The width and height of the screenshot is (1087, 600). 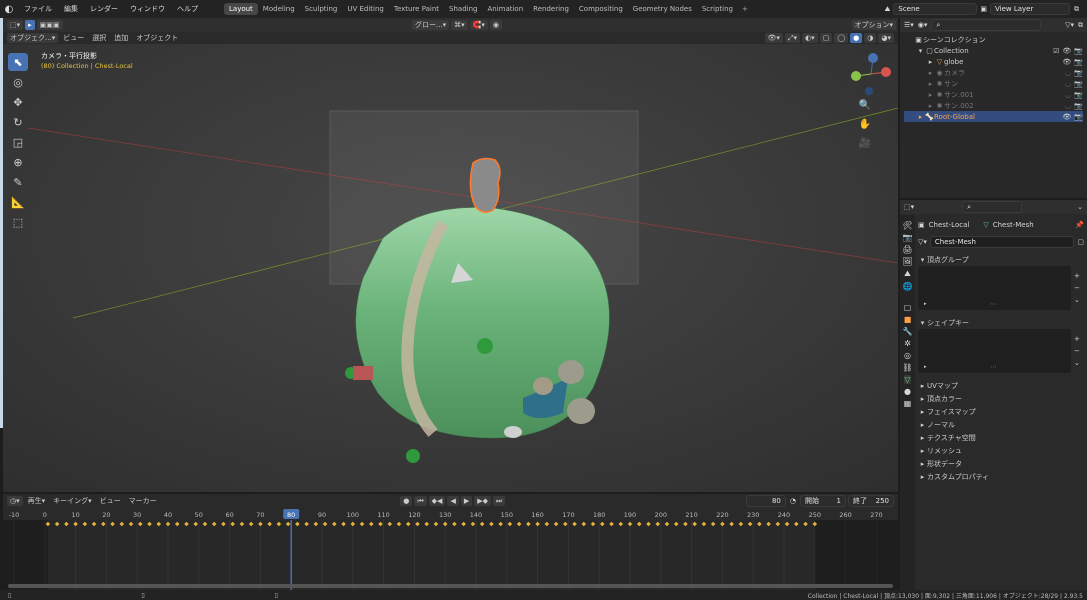 What do you see at coordinates (104, 9) in the screenshot?
I see `menu-render: レンダー` at bounding box center [104, 9].